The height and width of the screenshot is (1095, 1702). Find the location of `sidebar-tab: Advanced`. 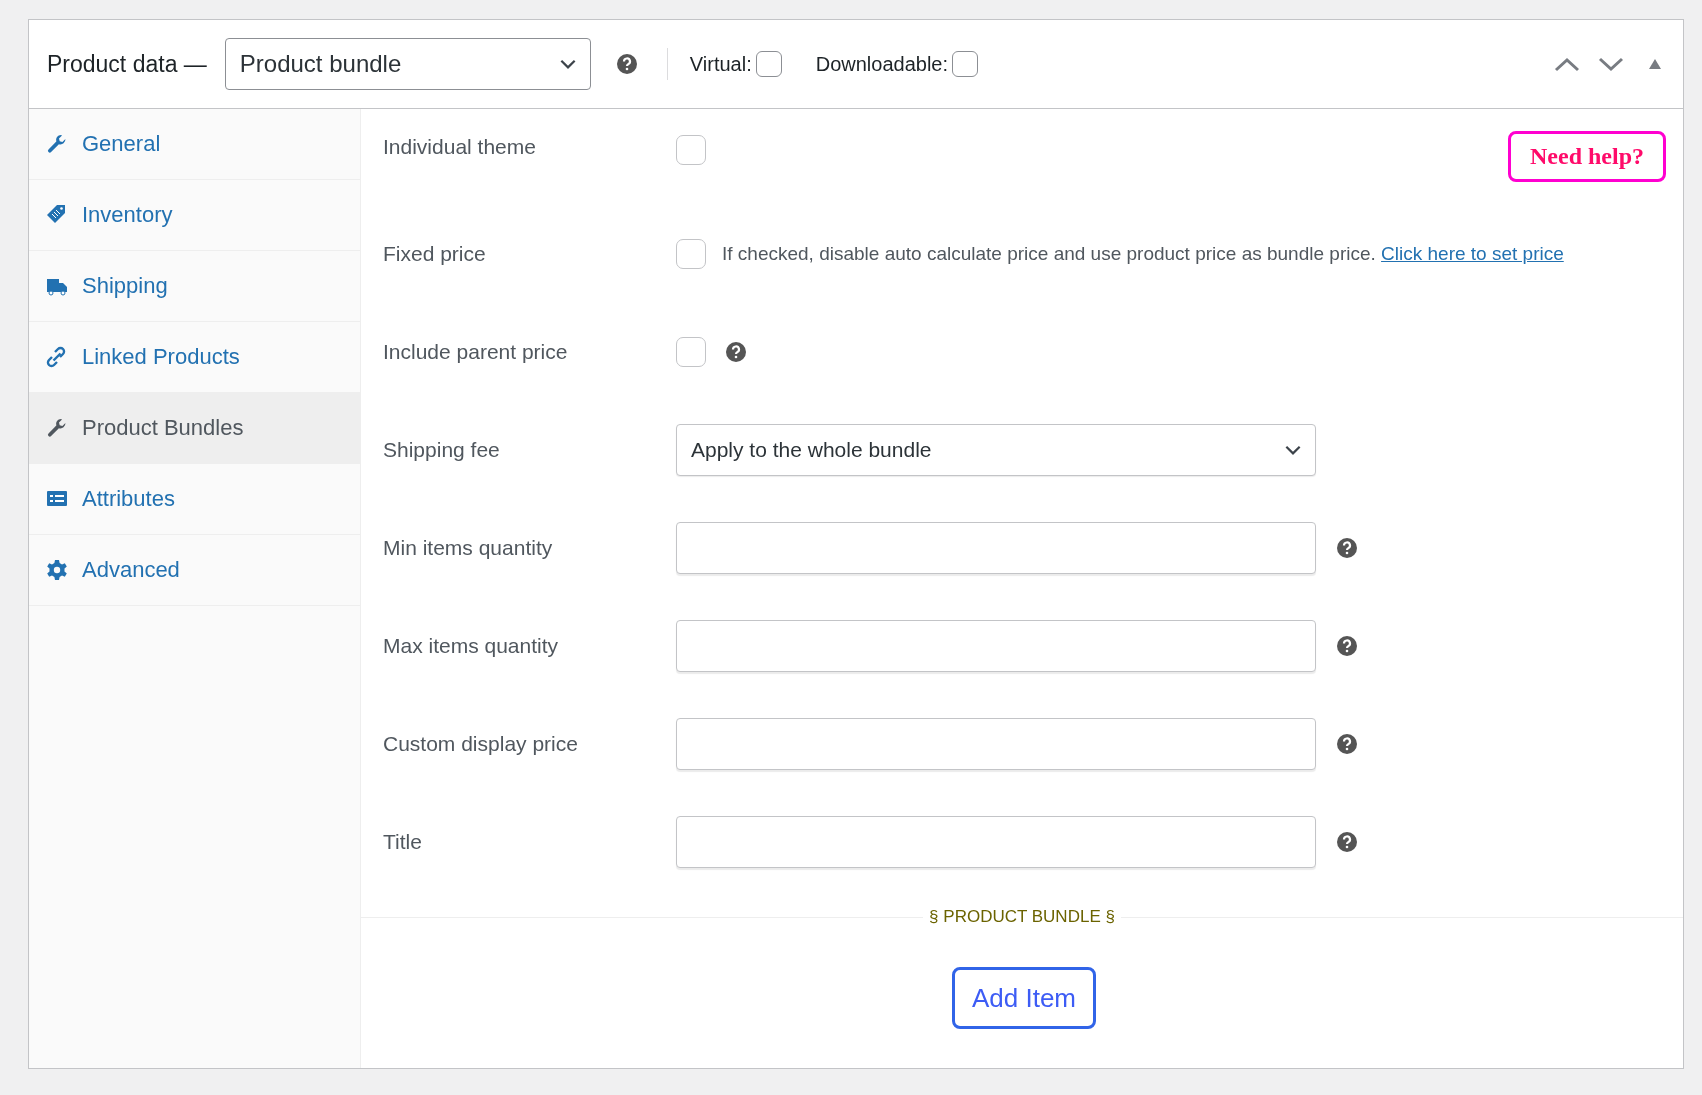

sidebar-tab: Advanced is located at coordinates (194, 570).